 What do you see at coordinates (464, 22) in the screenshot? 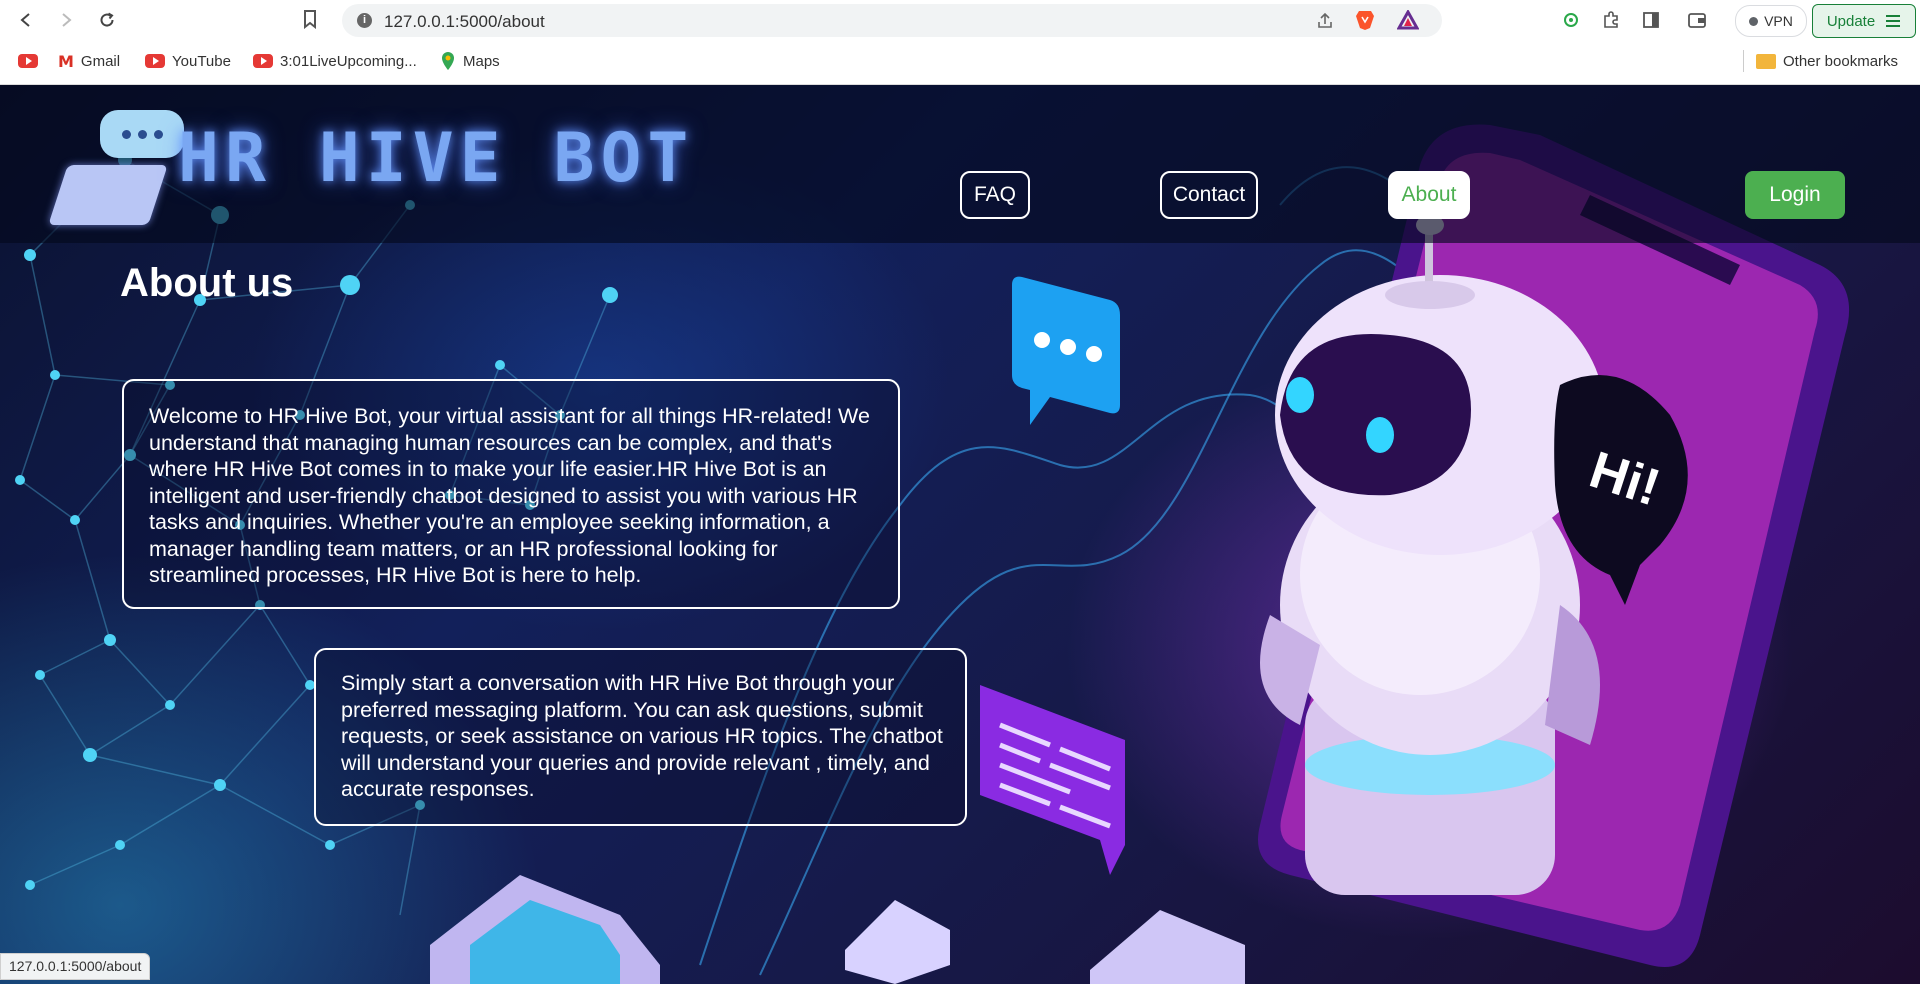
I see `url-text: 127.0.0.1:5000/about` at bounding box center [464, 22].